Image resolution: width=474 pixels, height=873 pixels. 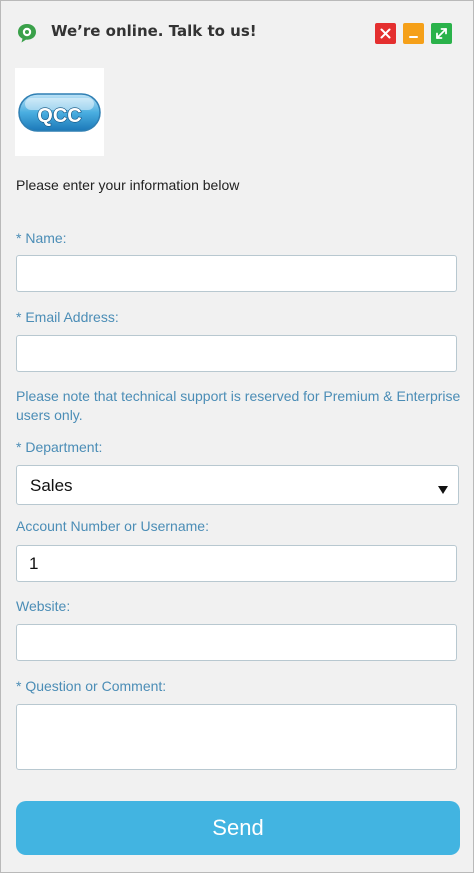 I want to click on minimize-icon, so click(x=413, y=37).